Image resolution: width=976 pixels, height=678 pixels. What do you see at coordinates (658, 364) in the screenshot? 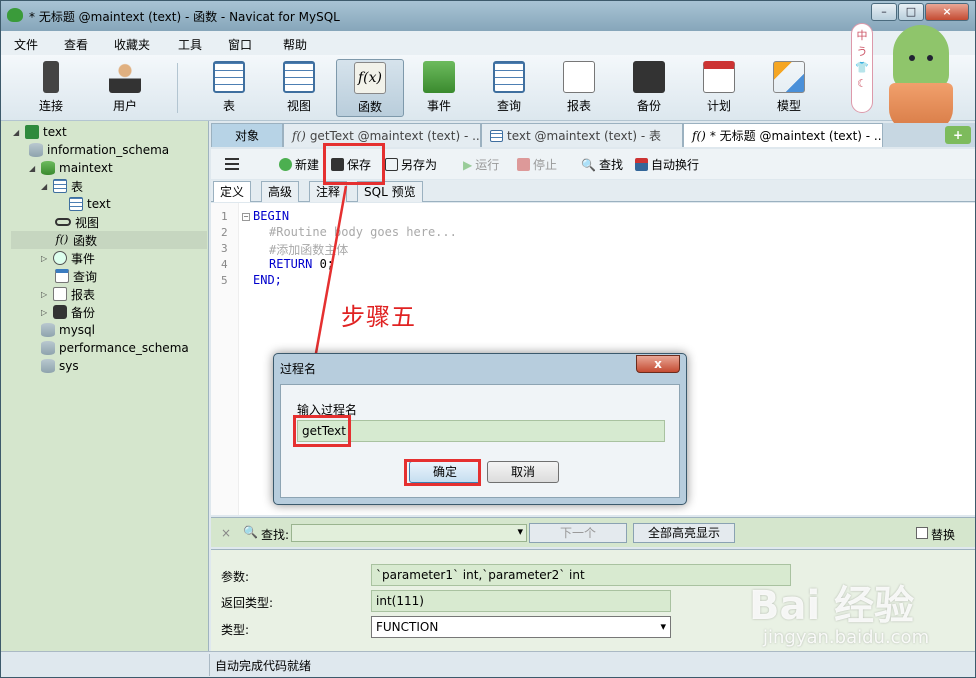
I see `dialog-close-button: x` at bounding box center [658, 364].